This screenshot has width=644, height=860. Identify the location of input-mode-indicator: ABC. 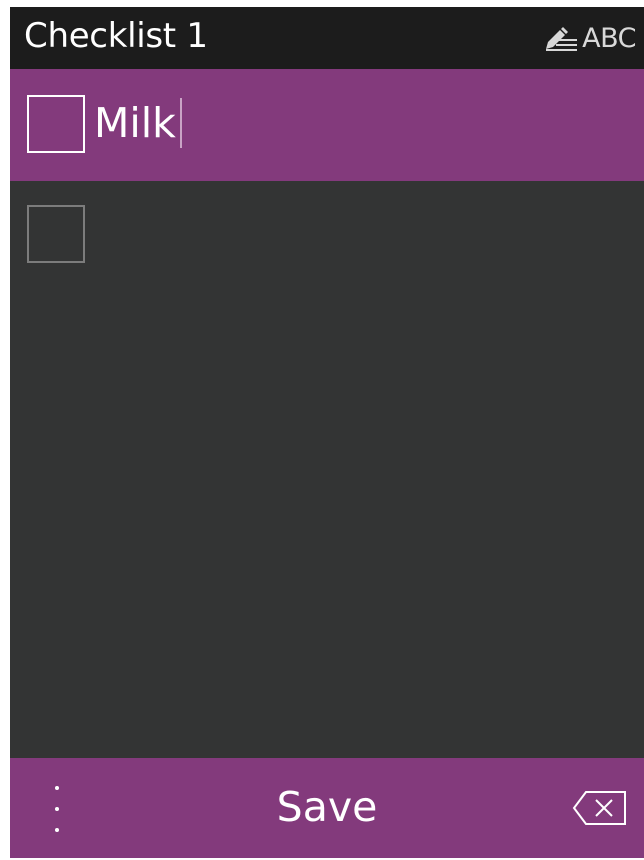
(589, 39).